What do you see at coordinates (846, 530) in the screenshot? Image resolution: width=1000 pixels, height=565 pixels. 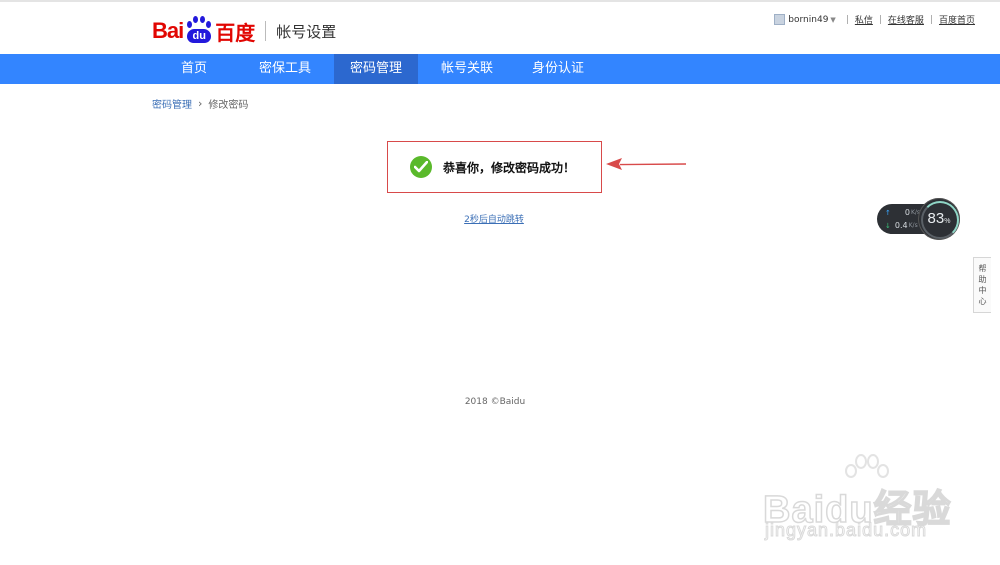 I see `watermark-url: jingyan.baidu.com` at bounding box center [846, 530].